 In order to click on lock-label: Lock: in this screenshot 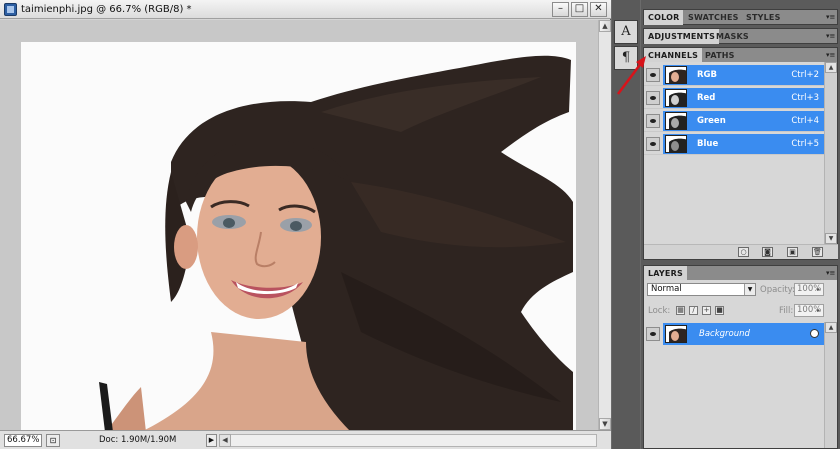, I will do `click(659, 311)`.